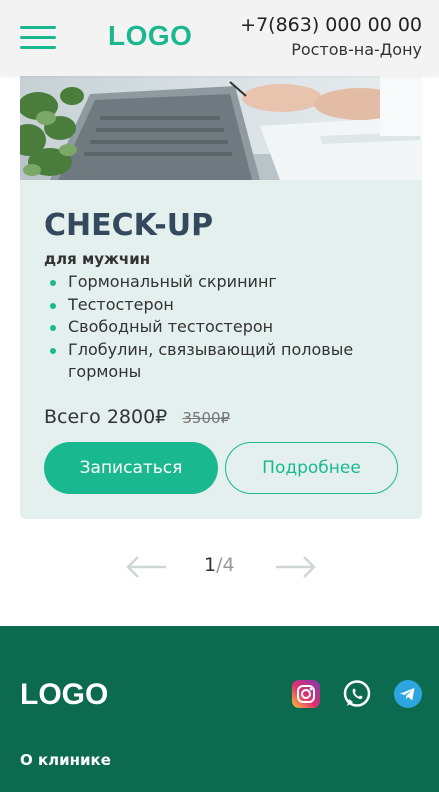 The image size is (439, 792). What do you see at coordinates (38, 38) in the screenshot?
I see `menu-icon` at bounding box center [38, 38].